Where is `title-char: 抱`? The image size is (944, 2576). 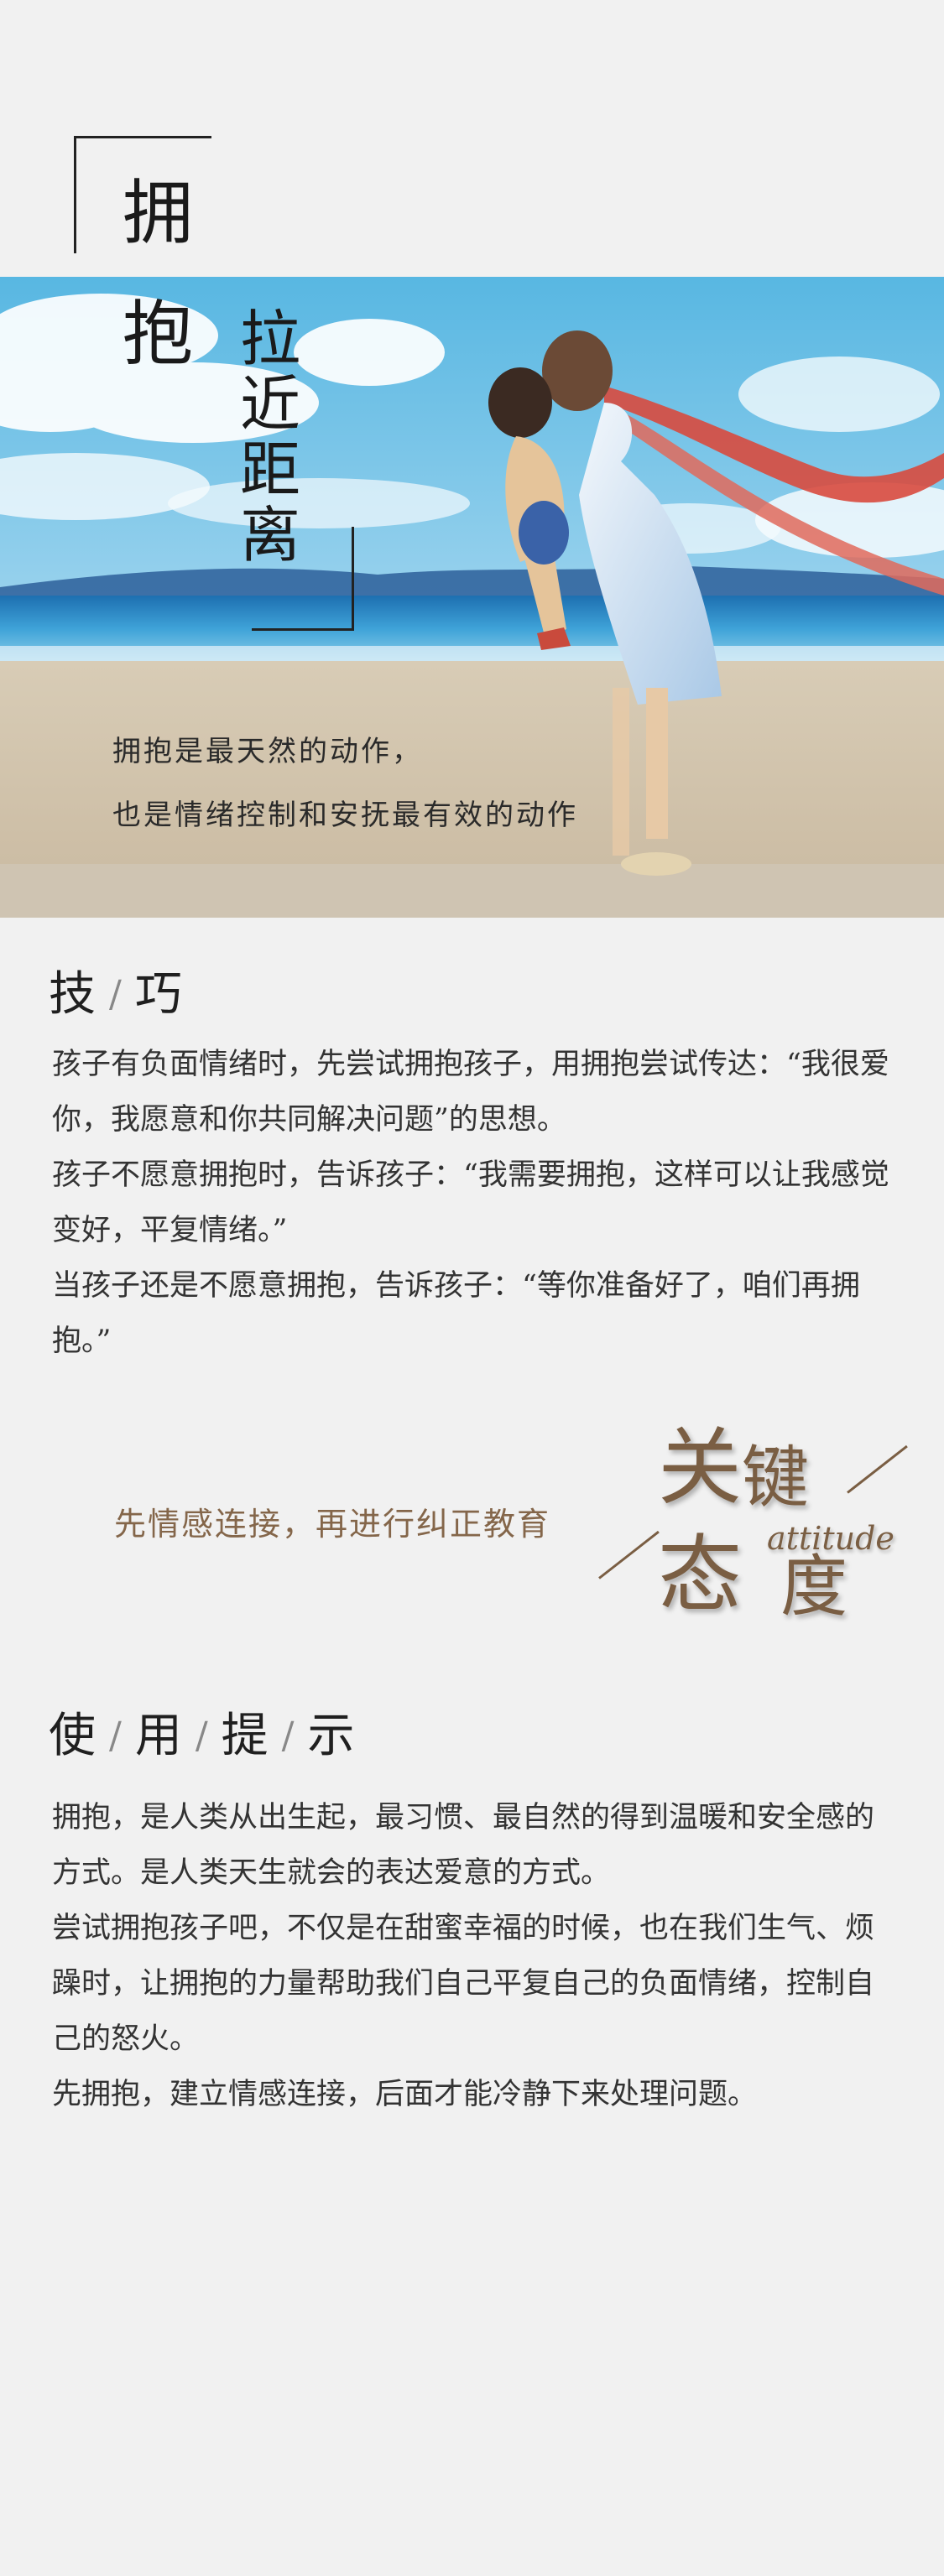
title-char: 抱 is located at coordinates (158, 334).